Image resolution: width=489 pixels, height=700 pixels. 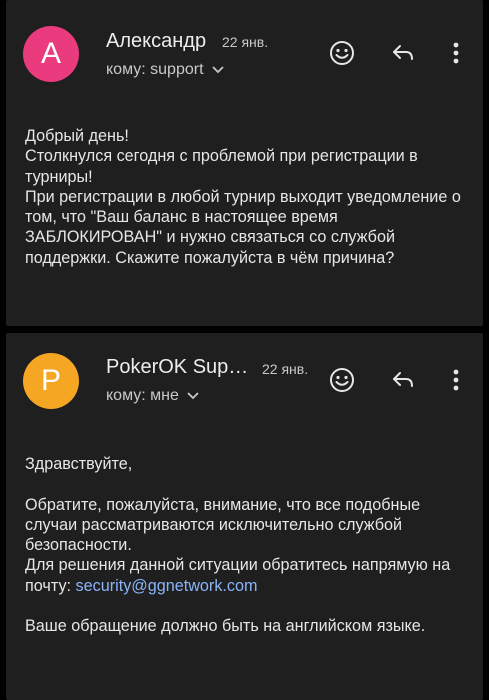 I want to click on avatar-letter: P, so click(x=50, y=380).